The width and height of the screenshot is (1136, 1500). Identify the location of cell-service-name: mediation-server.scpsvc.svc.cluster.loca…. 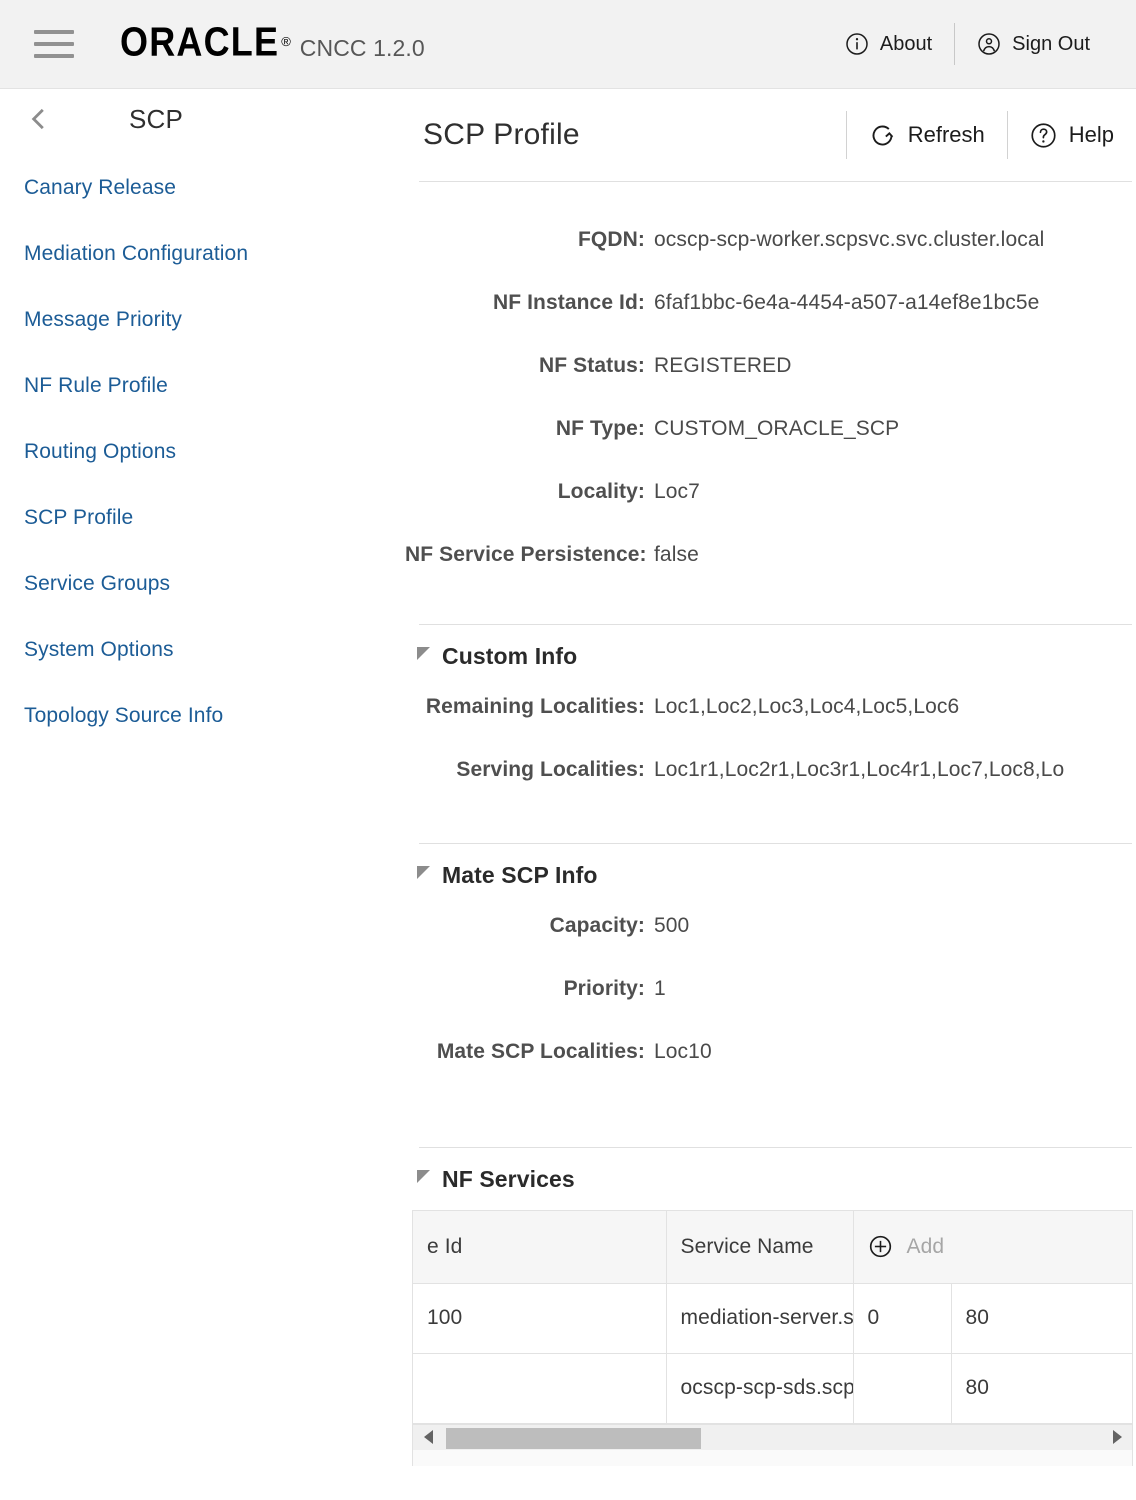
(760, 1318).